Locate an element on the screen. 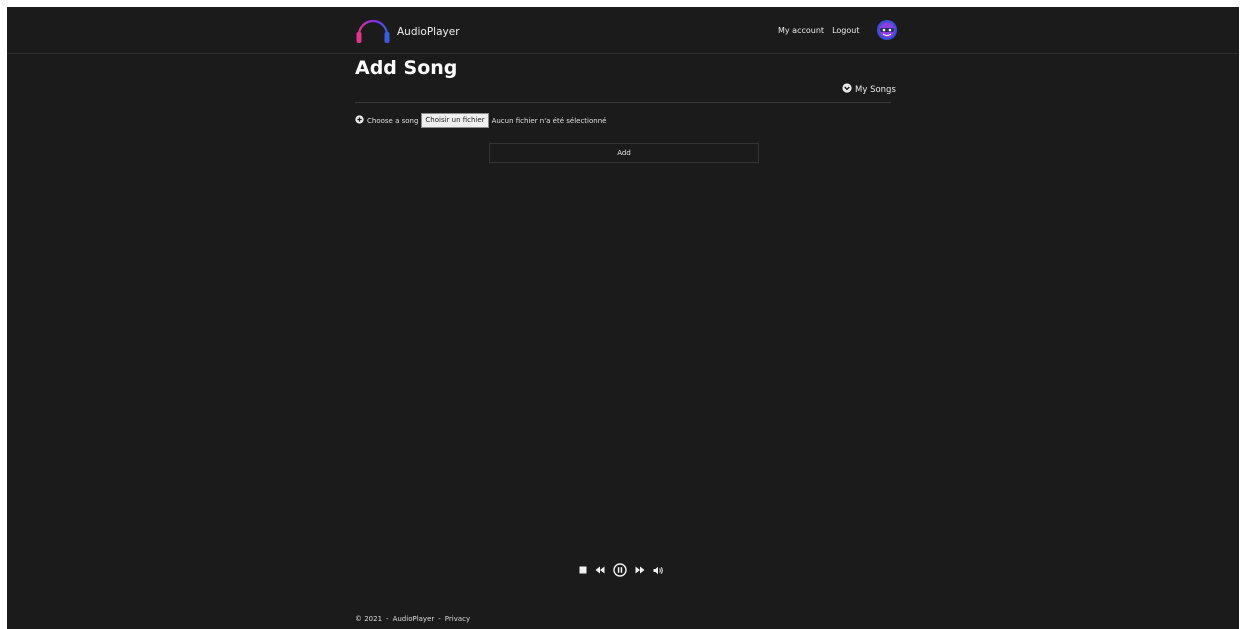  footer-brand-link: AudioPlayer is located at coordinates (414, 619).